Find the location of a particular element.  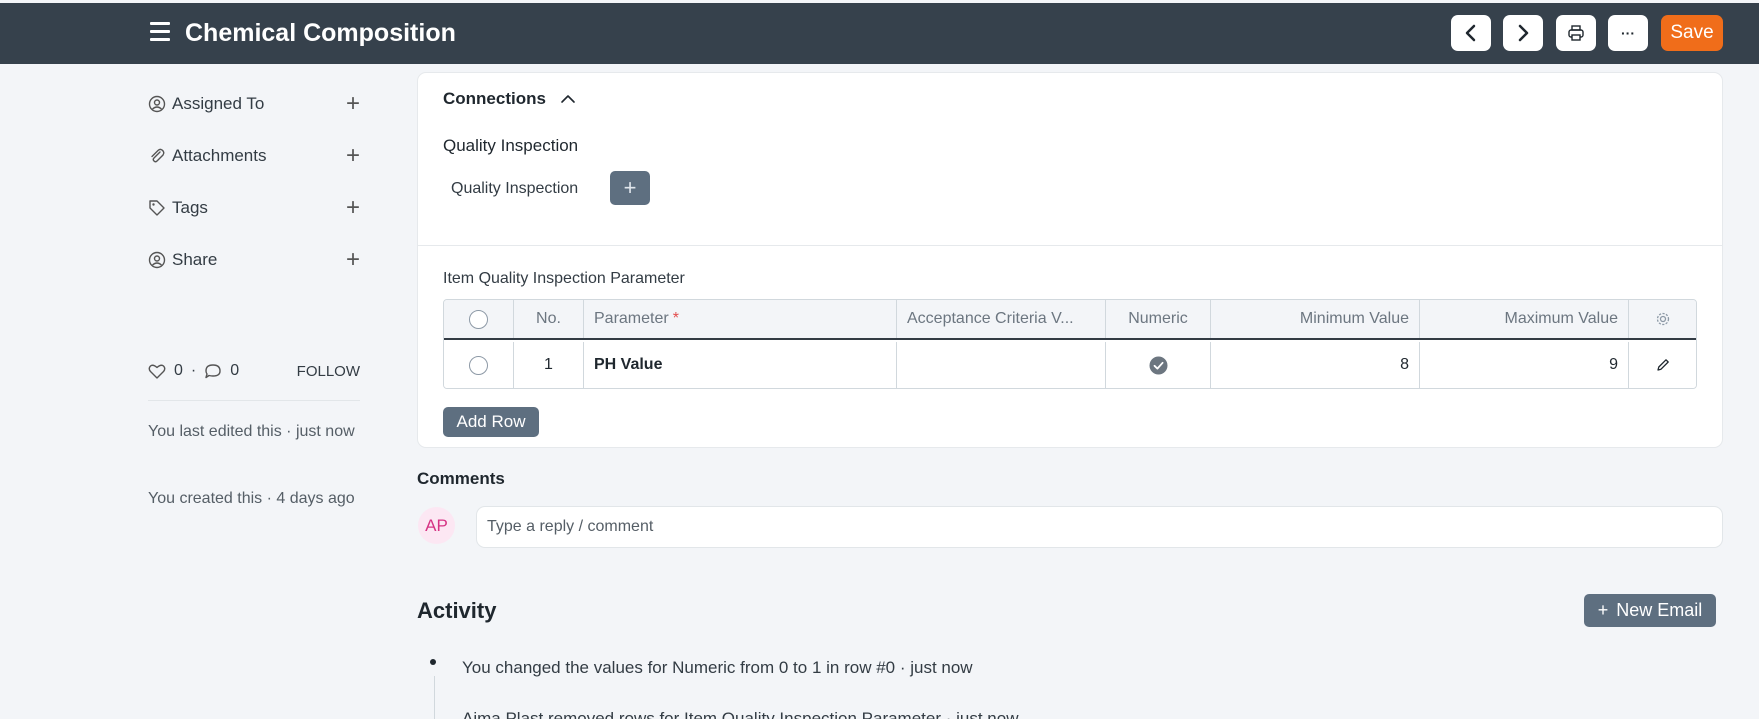

row-numeric is located at coordinates (1158, 365).